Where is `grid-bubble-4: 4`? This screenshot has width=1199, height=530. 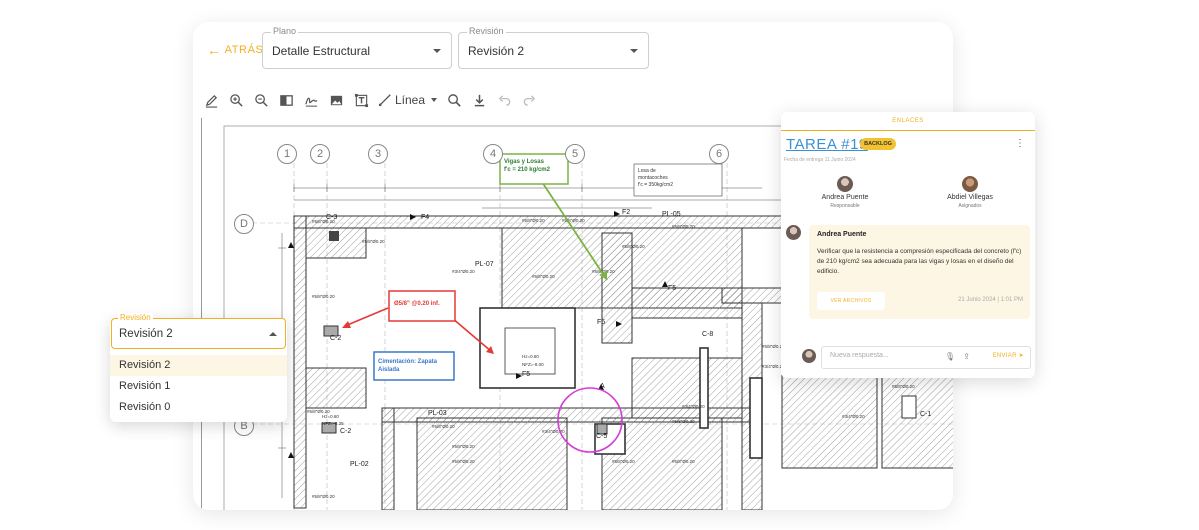
grid-bubble-4: 4 is located at coordinates (493, 154).